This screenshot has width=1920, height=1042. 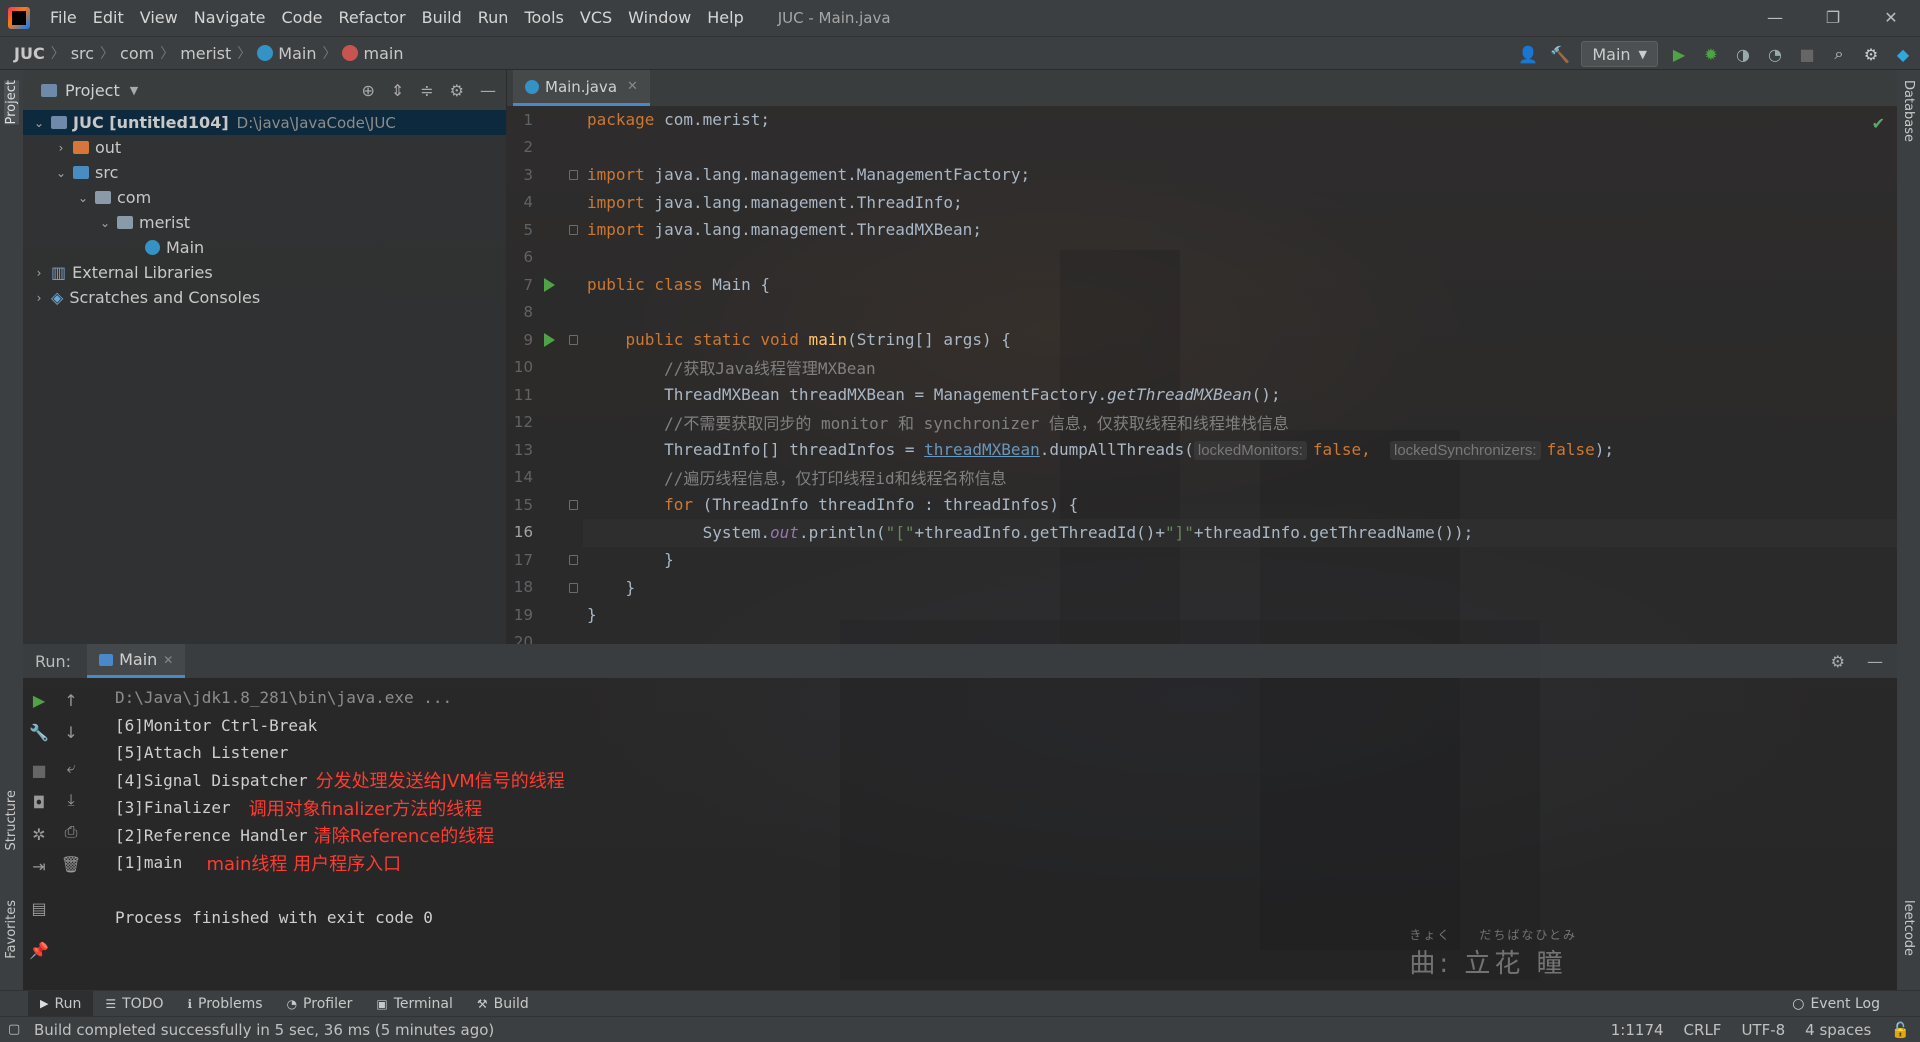 What do you see at coordinates (14, 1029) in the screenshot?
I see `status-layout-icon: ▢` at bounding box center [14, 1029].